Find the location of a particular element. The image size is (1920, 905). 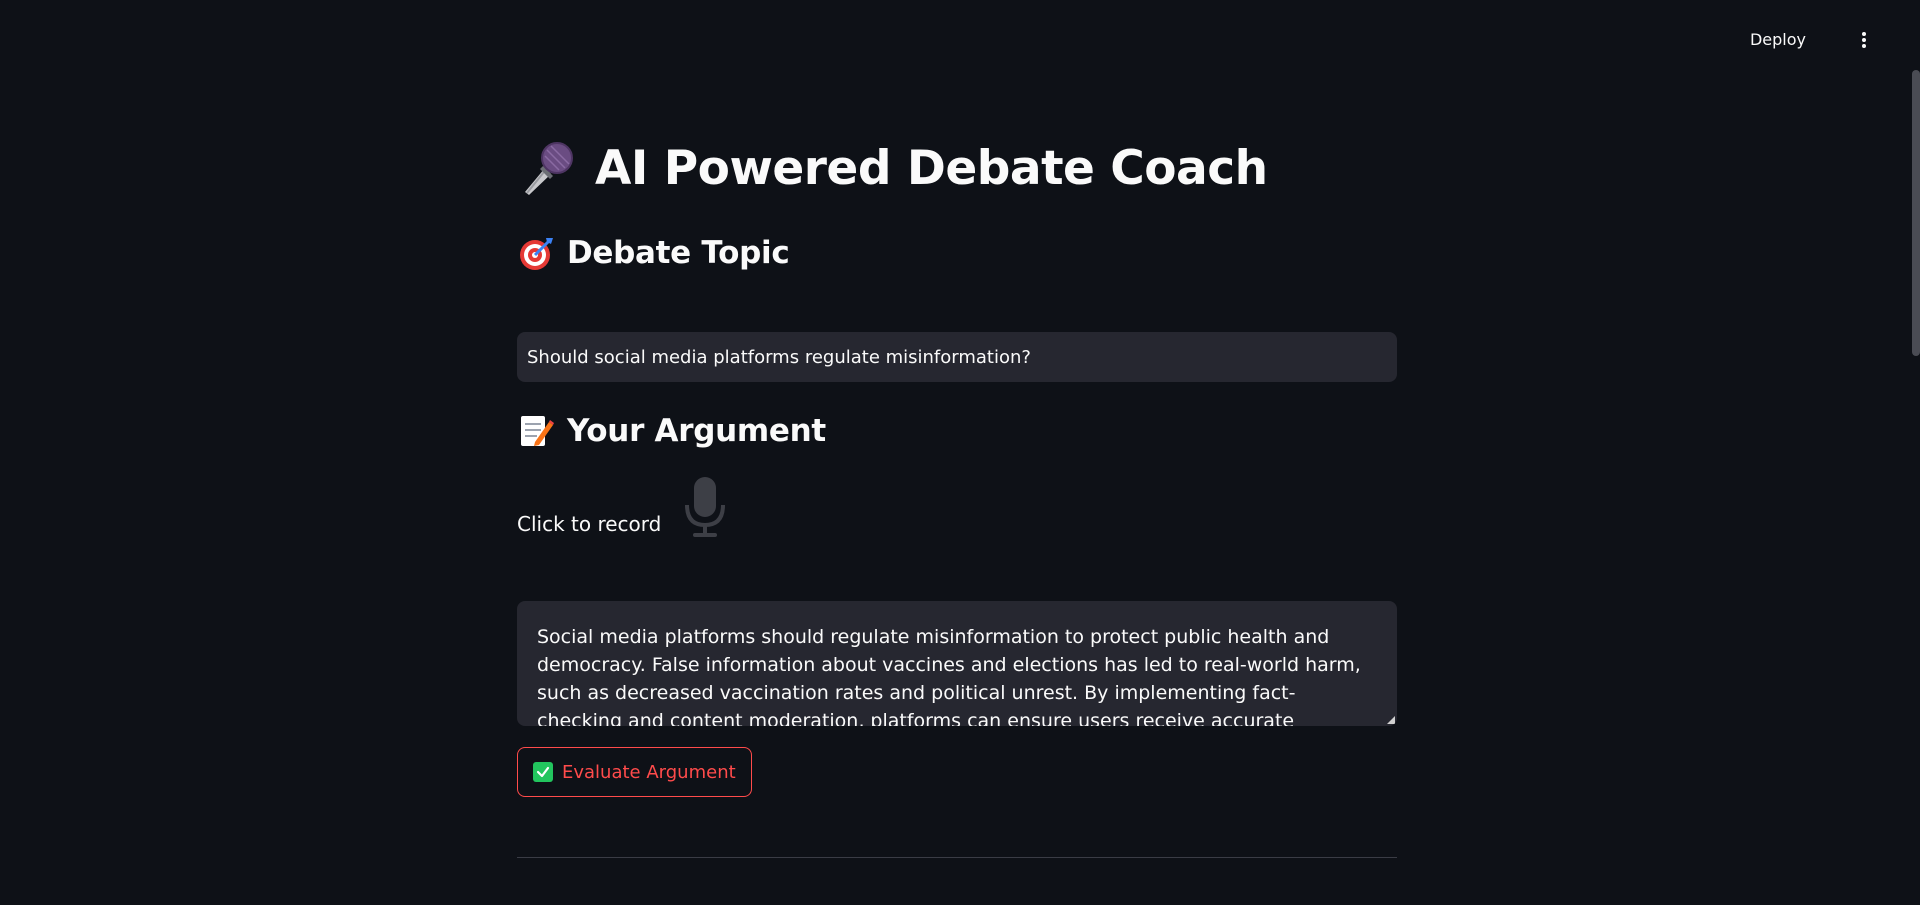

topic-heading: Debate Topic is located at coordinates (653, 253).